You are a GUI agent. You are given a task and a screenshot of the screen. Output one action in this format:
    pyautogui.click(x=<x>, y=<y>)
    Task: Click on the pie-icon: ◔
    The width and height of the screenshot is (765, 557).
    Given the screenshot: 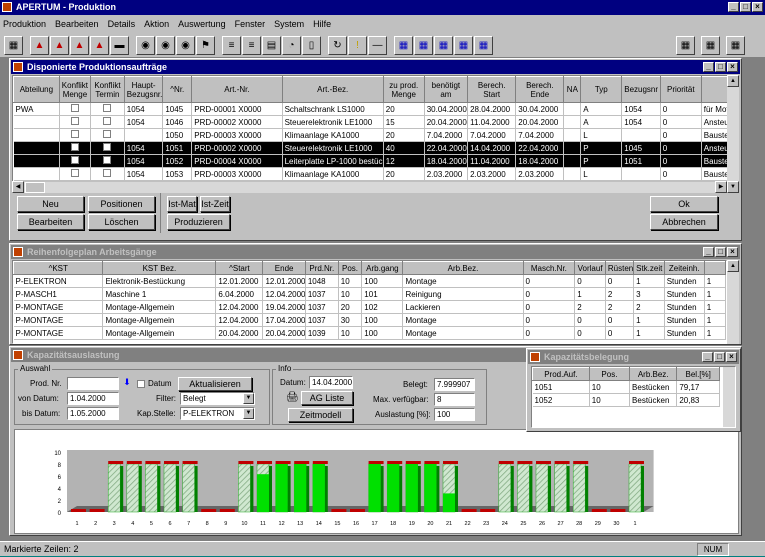 What is the action you would take?
    pyautogui.click(x=291, y=45)
    